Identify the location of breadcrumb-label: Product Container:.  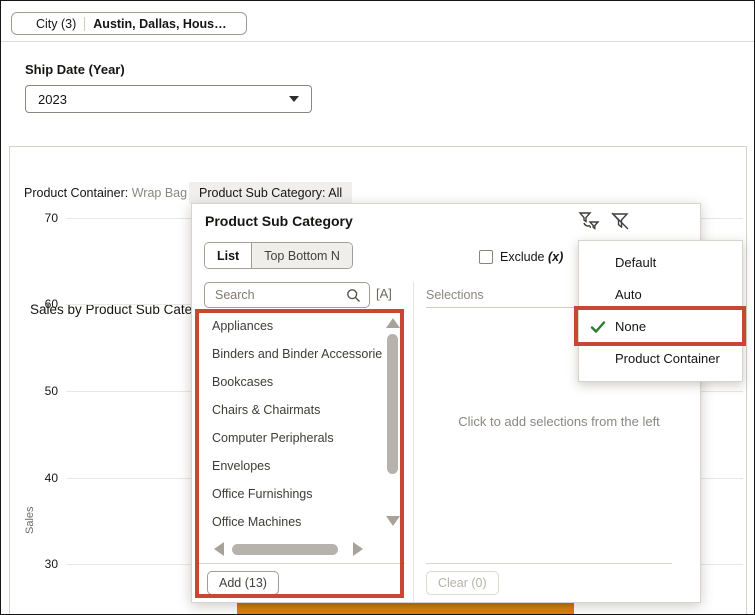
(76, 193).